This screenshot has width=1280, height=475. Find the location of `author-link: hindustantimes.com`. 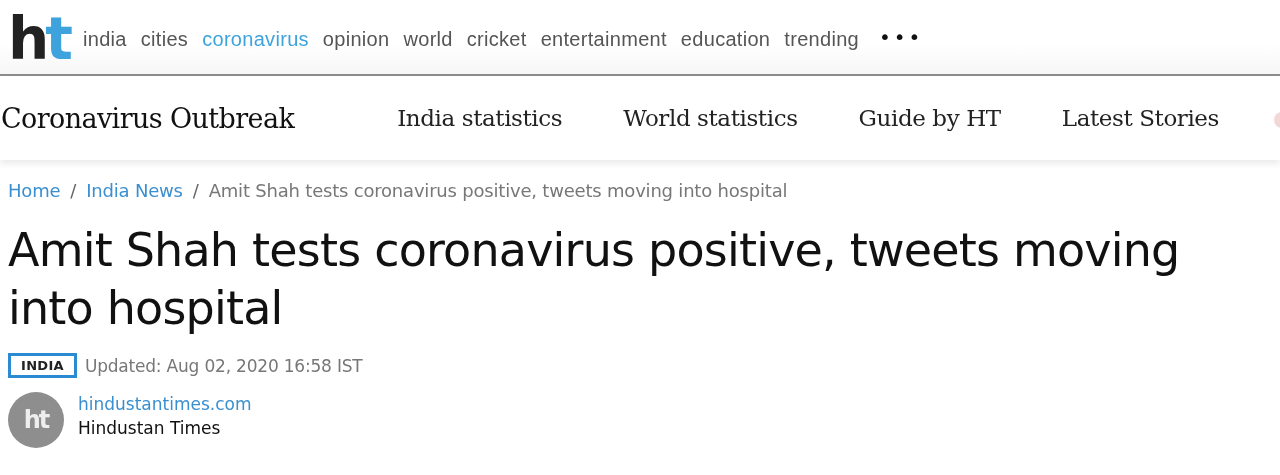

author-link: hindustantimes.com is located at coordinates (165, 404).